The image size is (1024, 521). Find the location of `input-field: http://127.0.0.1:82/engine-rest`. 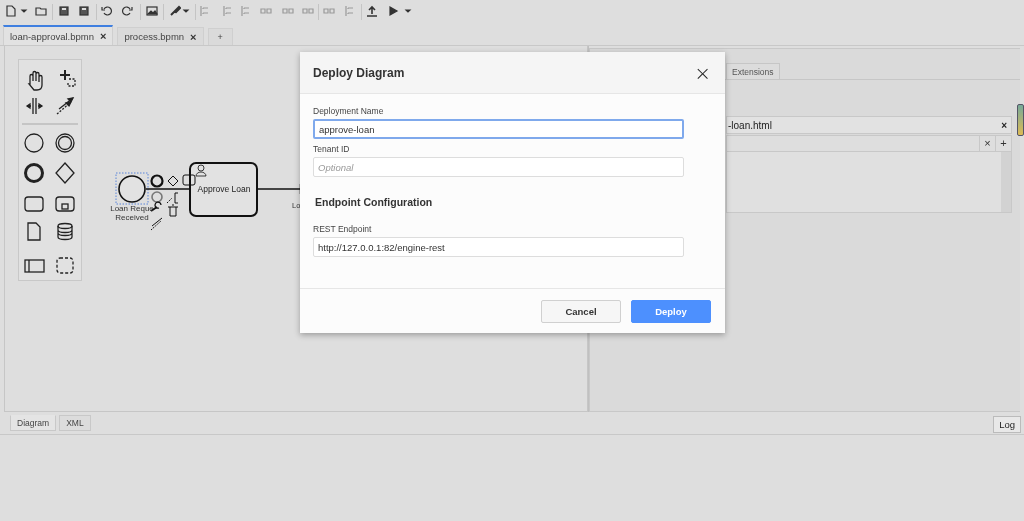

input-field: http://127.0.0.1:82/engine-rest is located at coordinates (498, 247).